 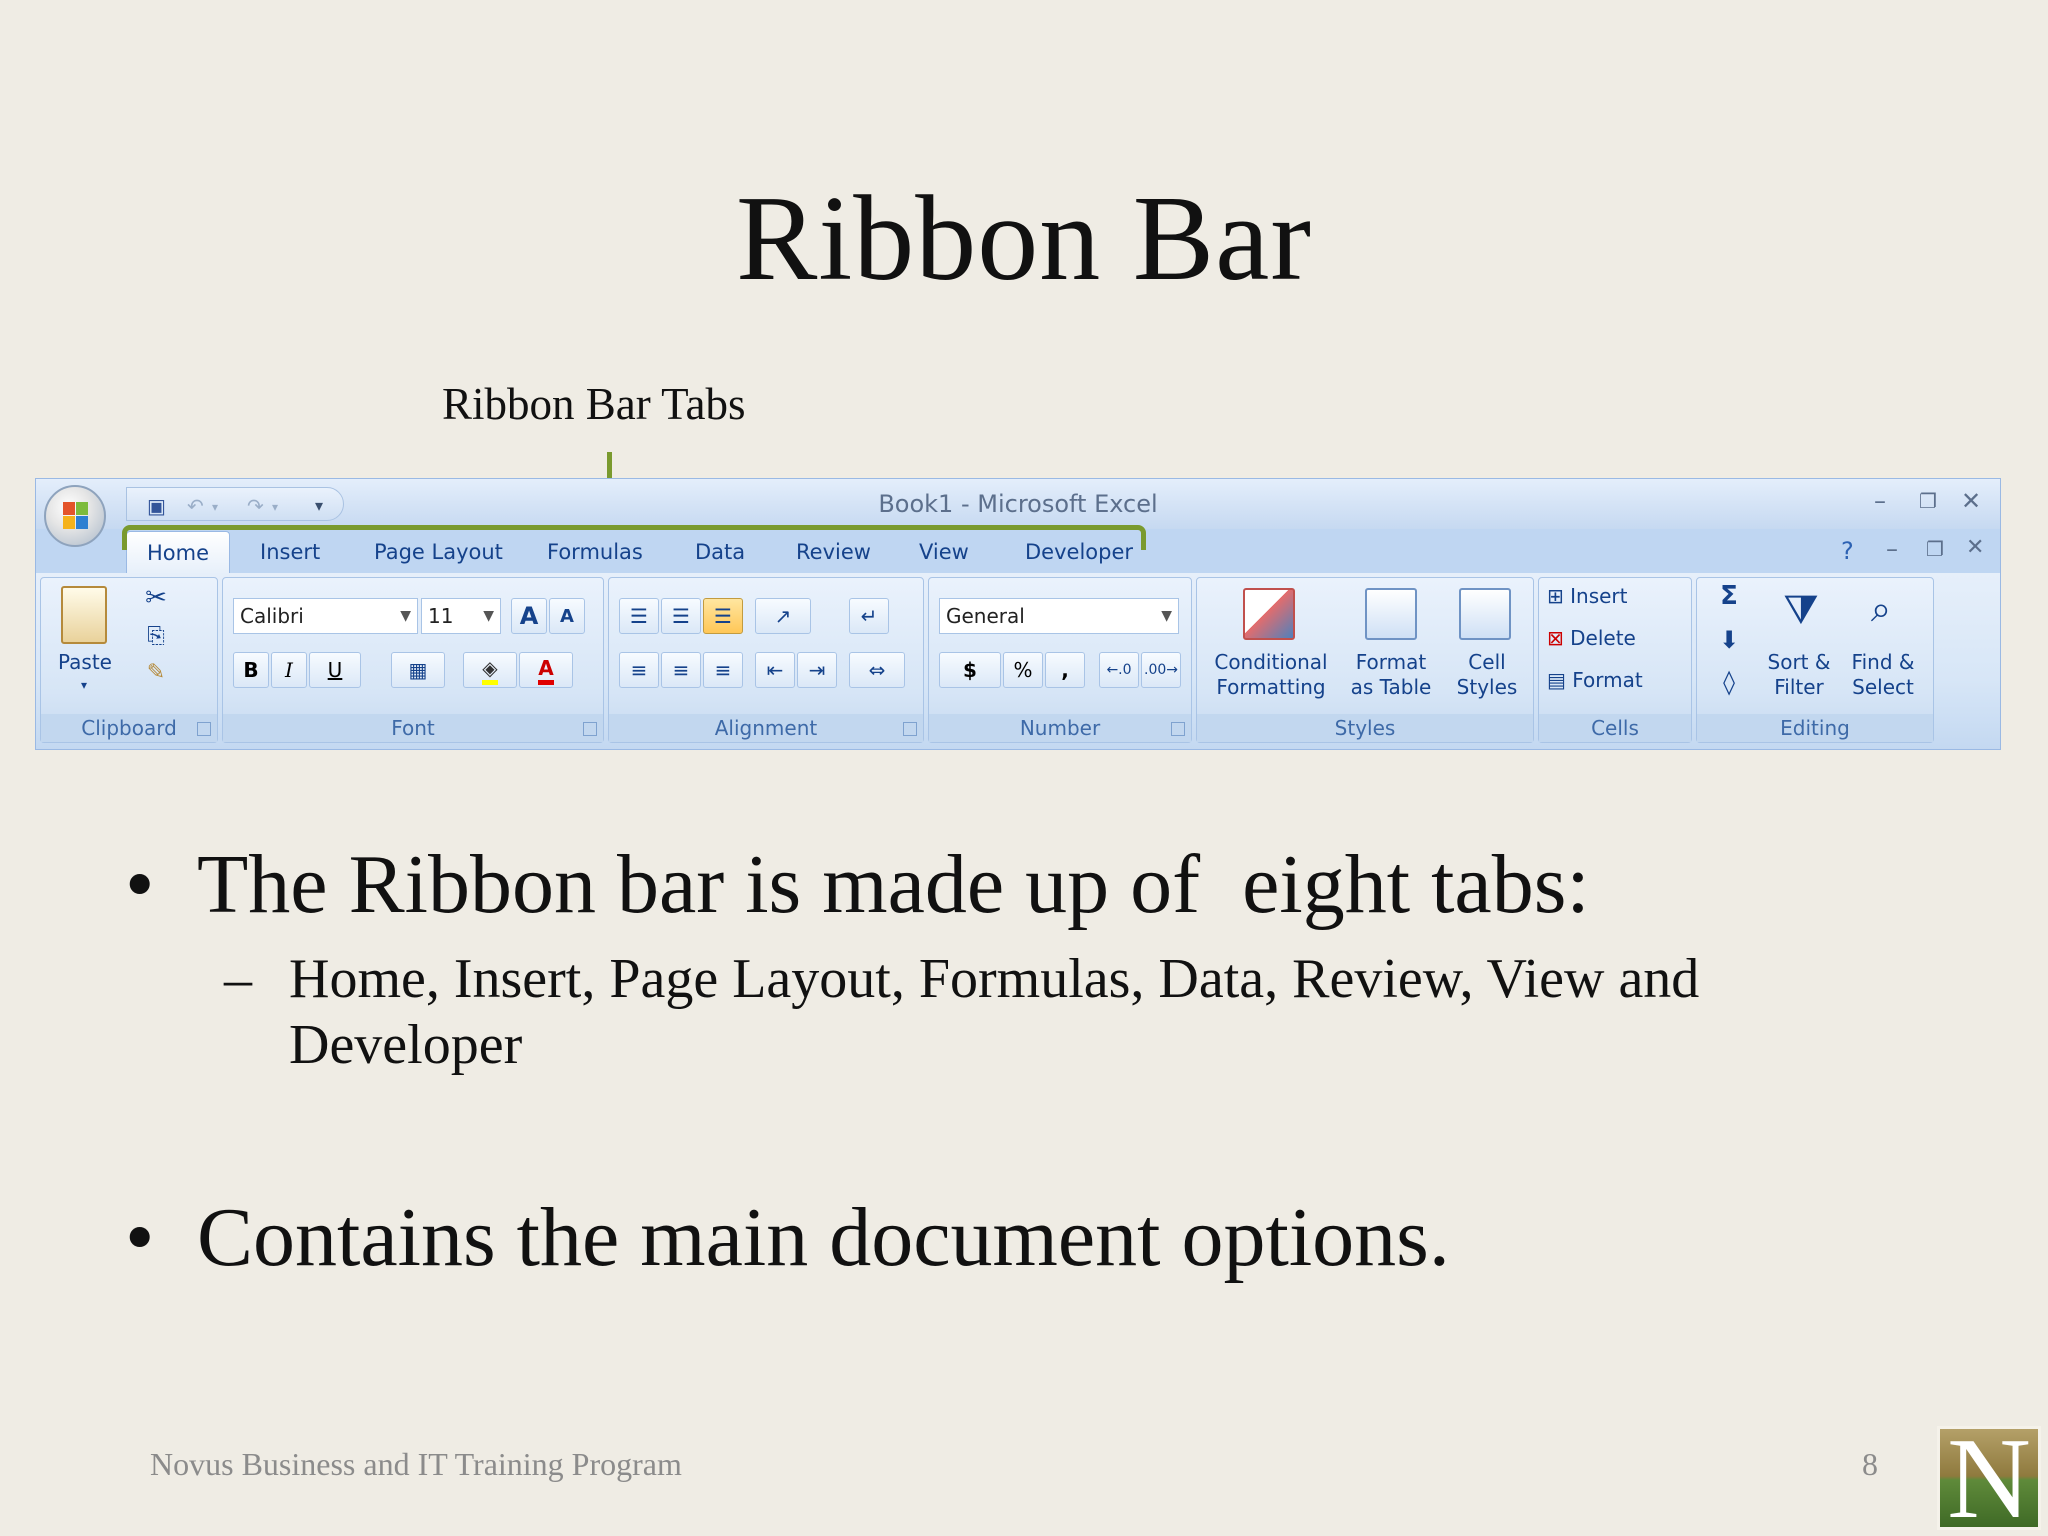 I want to click on cell-styles-line2: Styles, so click(x=1487, y=687).